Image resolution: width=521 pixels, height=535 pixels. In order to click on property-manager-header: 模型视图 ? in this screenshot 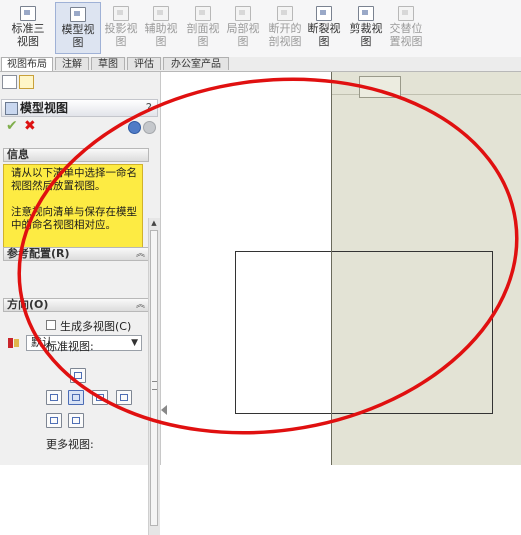, I will do `click(79, 108)`.